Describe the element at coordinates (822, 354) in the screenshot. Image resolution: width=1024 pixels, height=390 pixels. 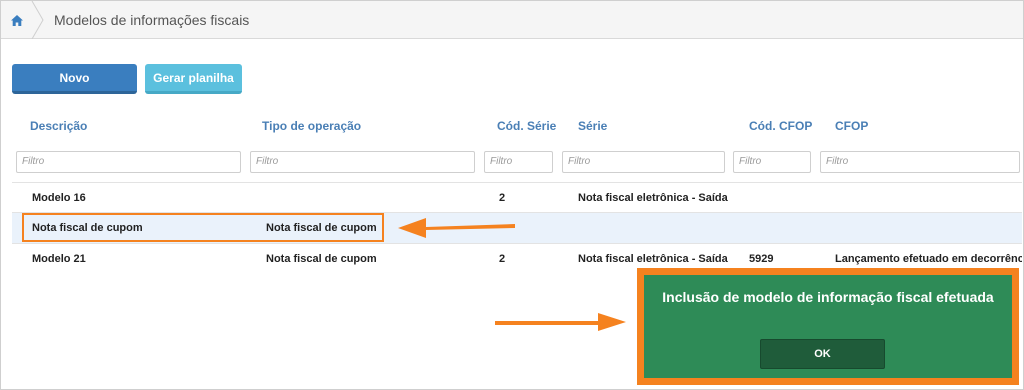
I see `modal-ok-button: OK` at that location.